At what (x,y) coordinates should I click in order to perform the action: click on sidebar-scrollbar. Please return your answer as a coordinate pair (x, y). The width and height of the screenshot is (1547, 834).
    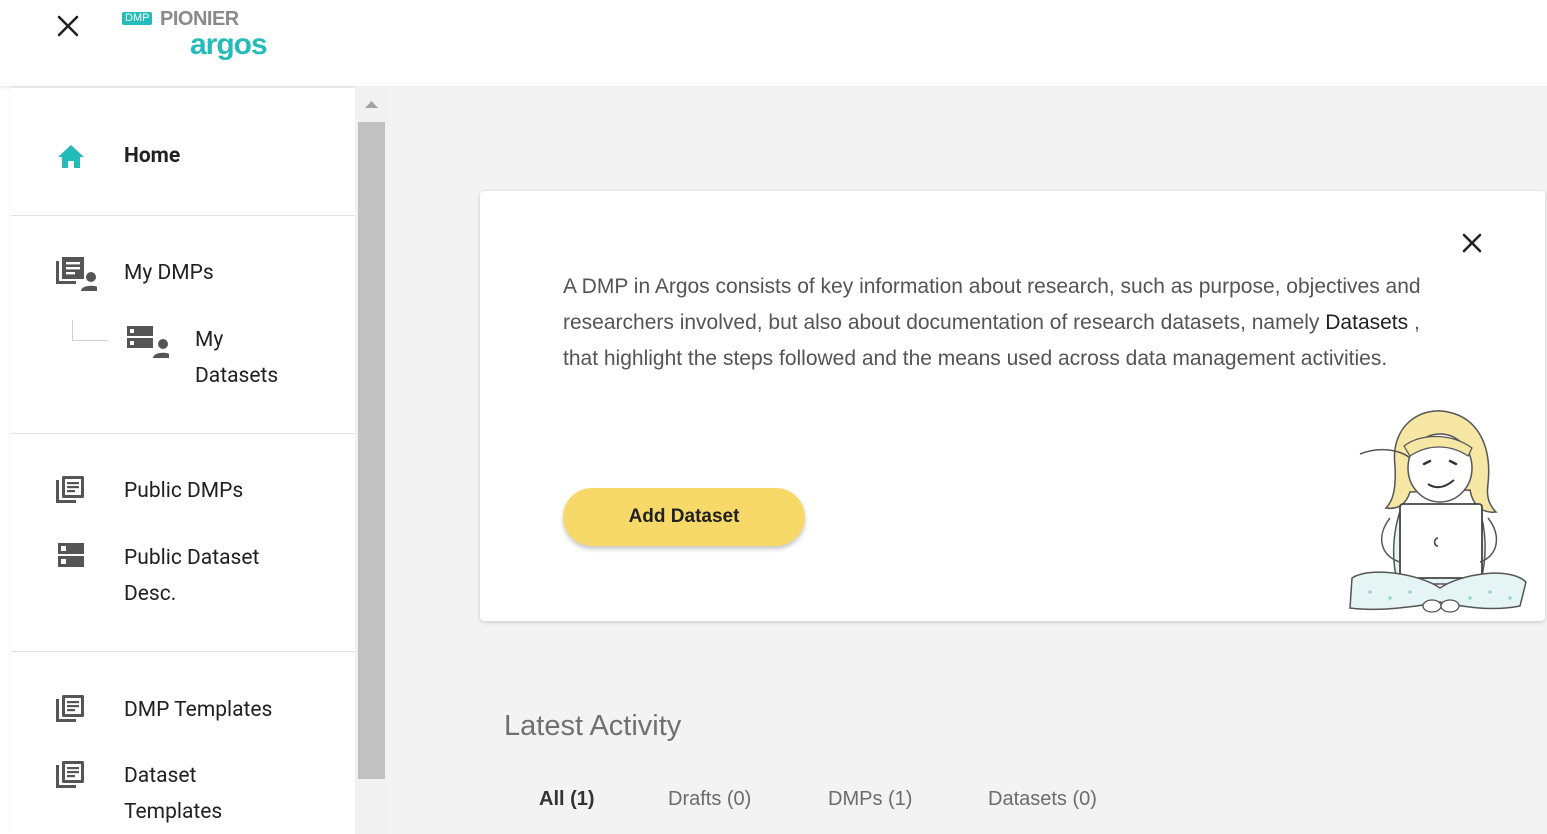
    Looking at the image, I should click on (371, 461).